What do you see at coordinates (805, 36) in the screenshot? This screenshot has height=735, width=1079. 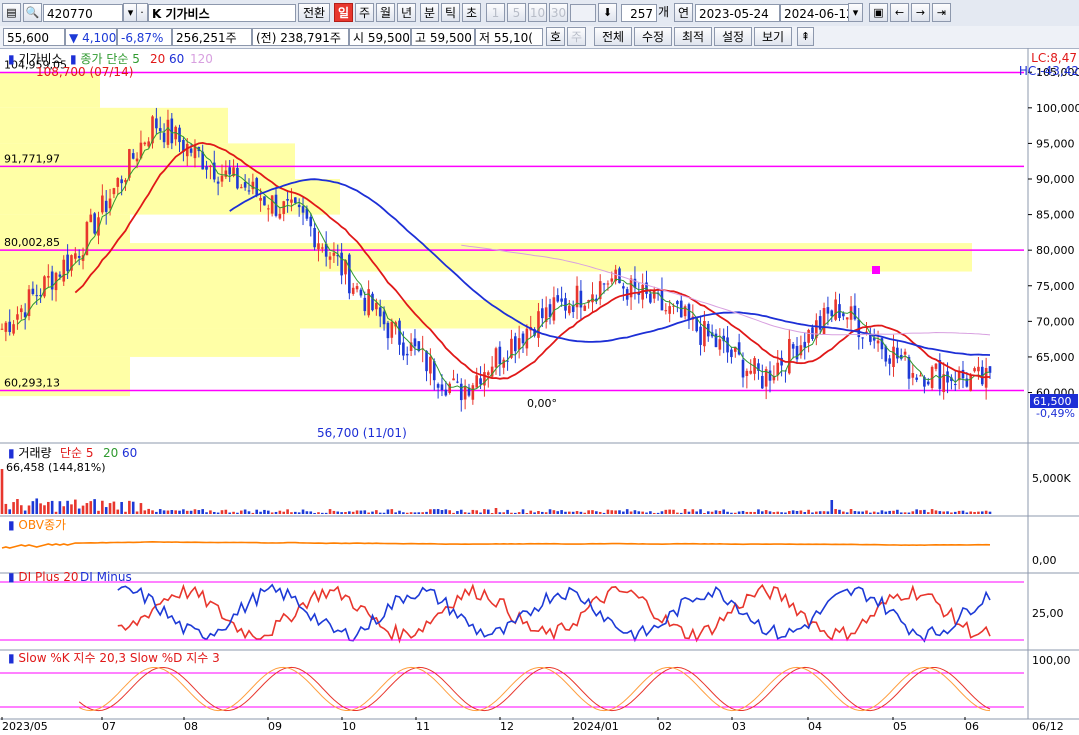 I see `collapse-icon: ⇞` at bounding box center [805, 36].